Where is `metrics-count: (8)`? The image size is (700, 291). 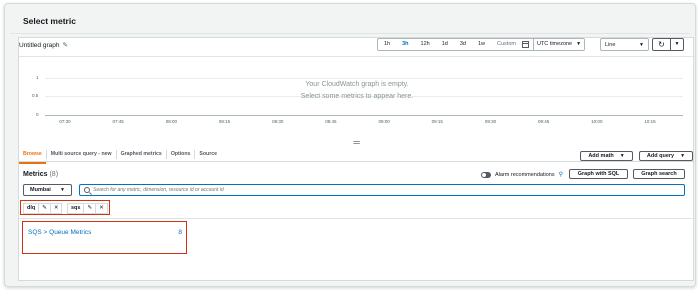 metrics-count: (8) is located at coordinates (54, 174).